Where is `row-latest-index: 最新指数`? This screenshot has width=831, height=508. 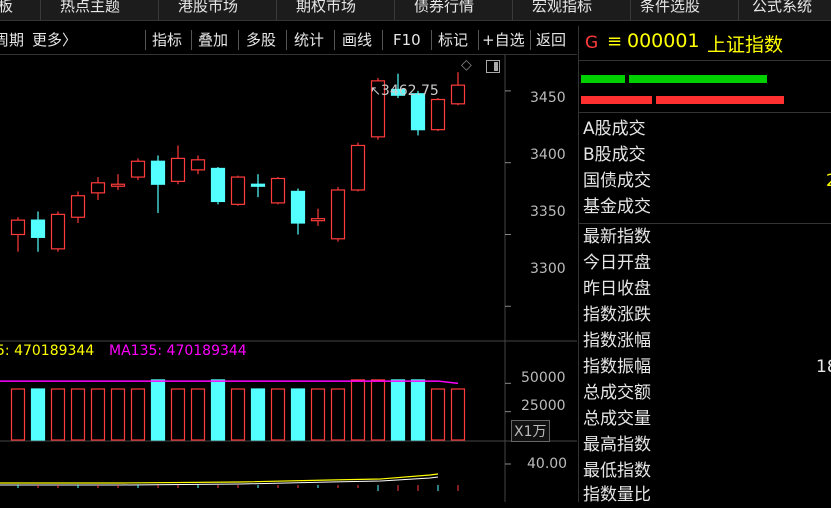 row-latest-index: 最新指数 is located at coordinates (617, 237).